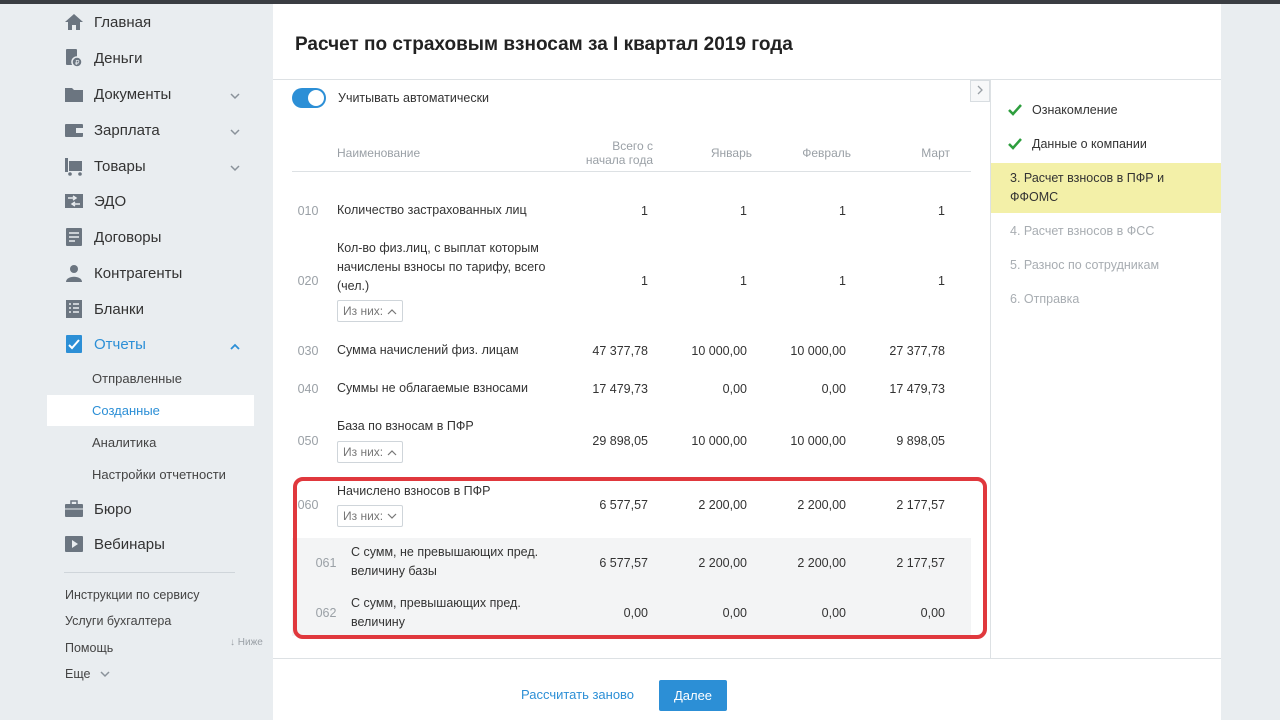  Describe the element at coordinates (149, 572) in the screenshot. I see `sidebar-divider` at that location.